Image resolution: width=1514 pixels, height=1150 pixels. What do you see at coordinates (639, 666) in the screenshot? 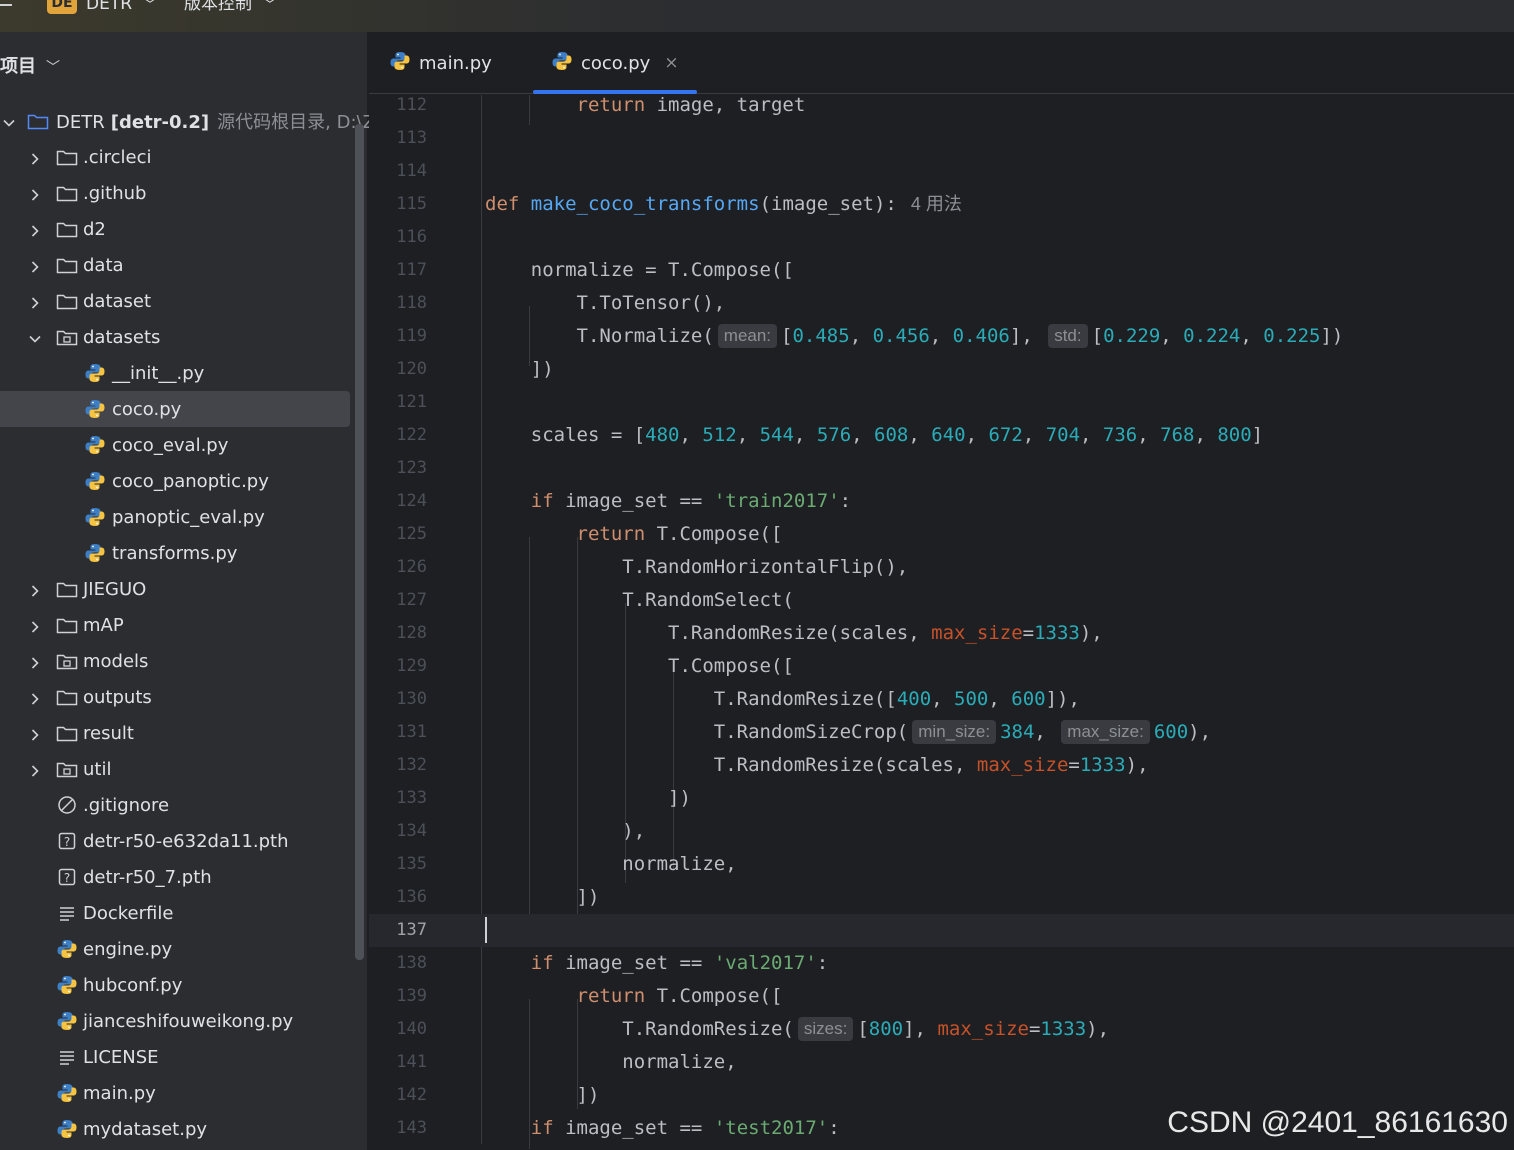
I see `code-text: T.Compose([` at bounding box center [639, 666].